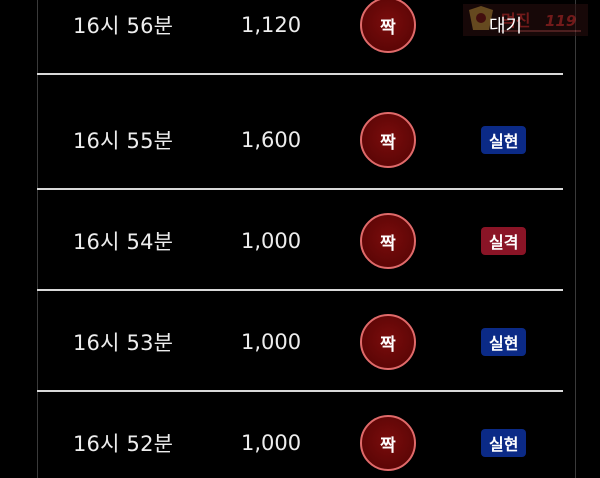 This screenshot has width=600, height=478. I want to click on right-border-line, so click(575, 239).